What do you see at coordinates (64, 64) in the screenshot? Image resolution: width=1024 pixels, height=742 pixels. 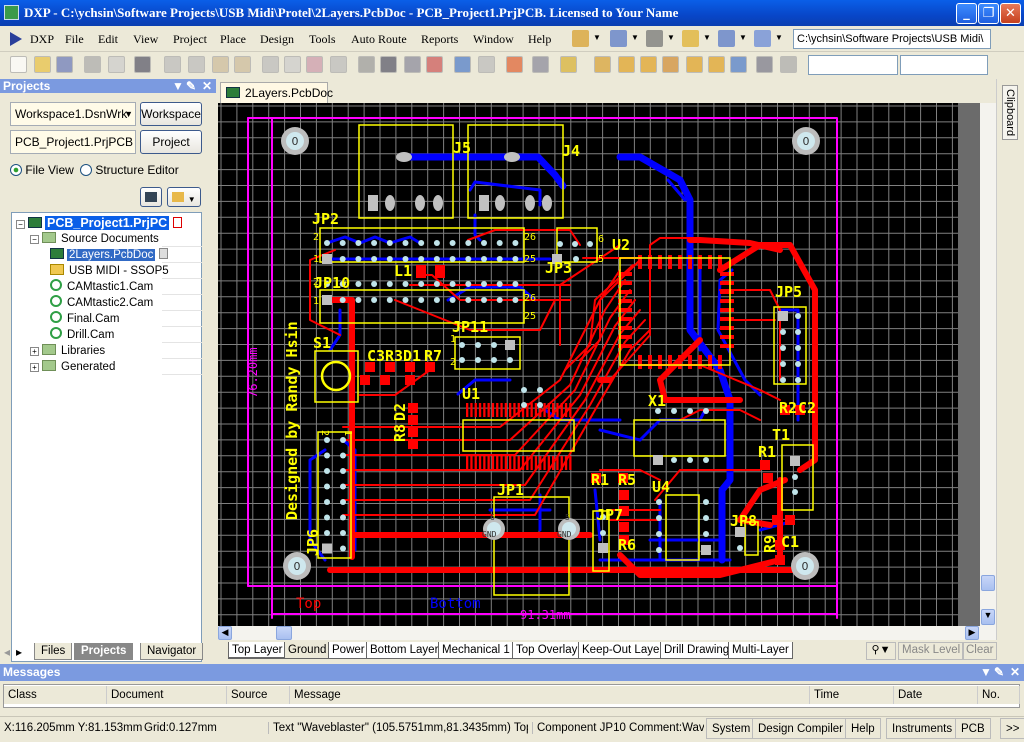 I see `save-icon` at bounding box center [64, 64].